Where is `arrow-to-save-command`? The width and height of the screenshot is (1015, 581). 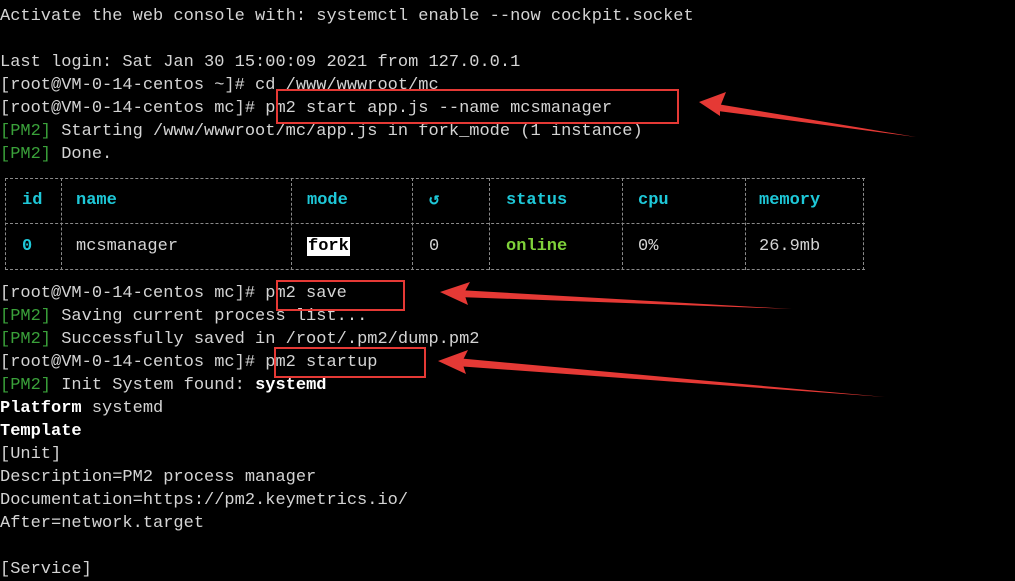 arrow-to-save-command is located at coordinates (616, 295).